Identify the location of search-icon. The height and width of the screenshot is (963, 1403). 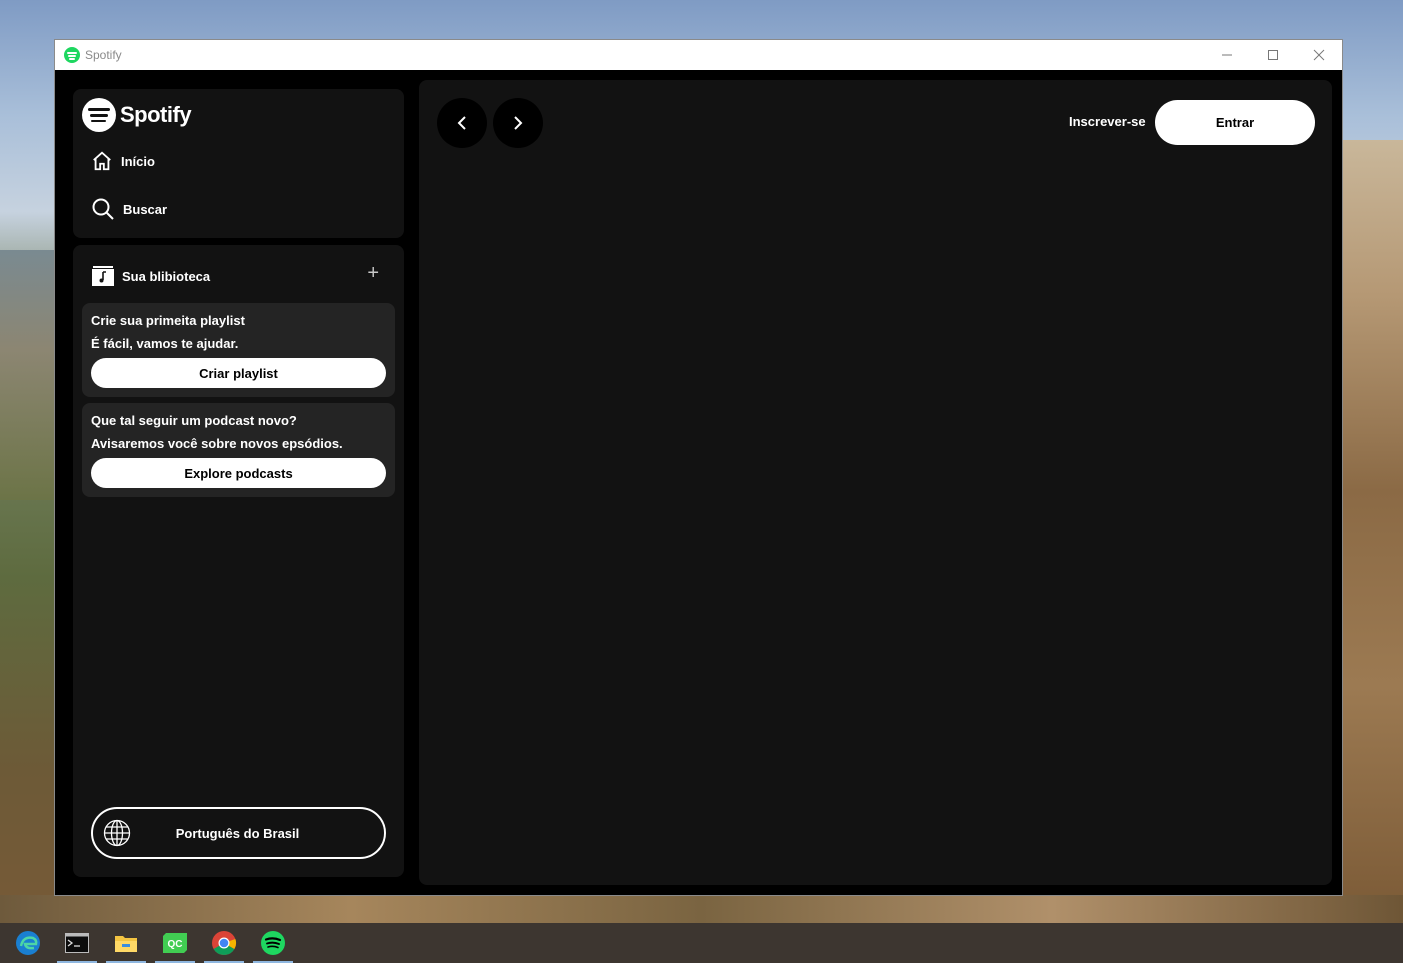
(103, 209).